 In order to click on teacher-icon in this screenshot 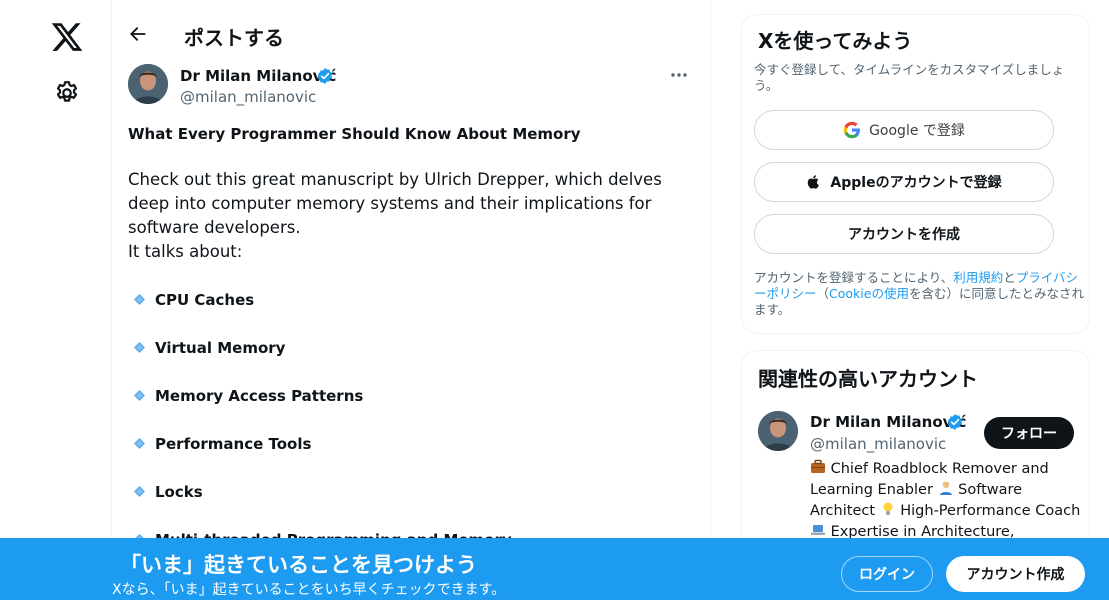, I will do `click(945, 488)`.